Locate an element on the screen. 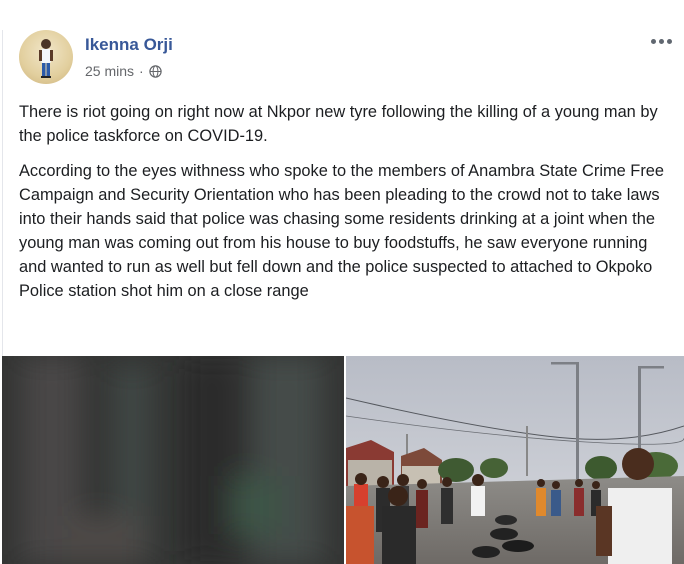 The width and height of the screenshot is (684, 564). avatar is located at coordinates (46, 57).